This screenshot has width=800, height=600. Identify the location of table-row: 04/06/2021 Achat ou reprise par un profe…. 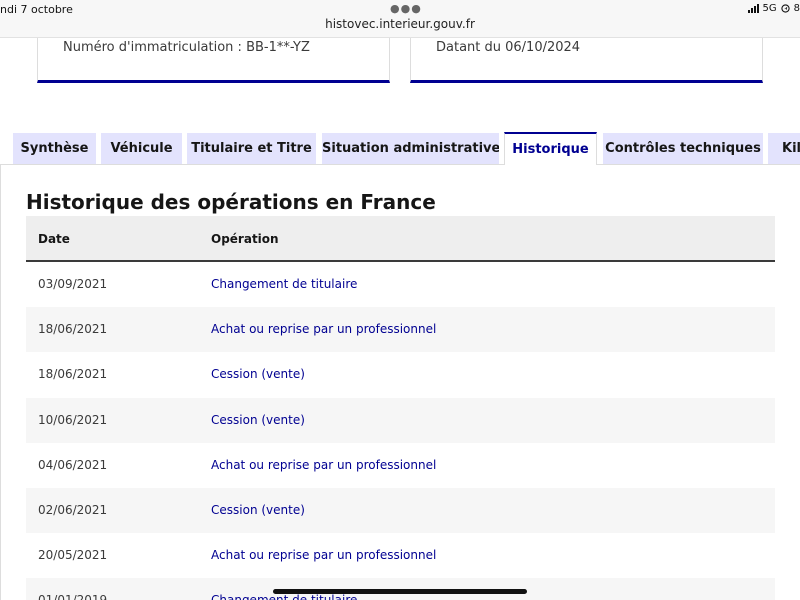
(400, 465).